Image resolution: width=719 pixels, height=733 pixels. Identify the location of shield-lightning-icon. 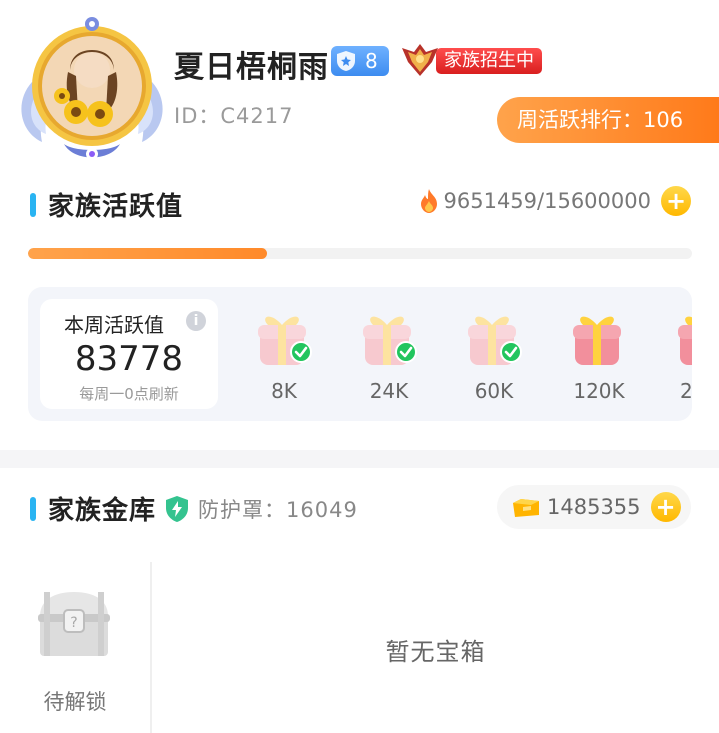
(177, 508).